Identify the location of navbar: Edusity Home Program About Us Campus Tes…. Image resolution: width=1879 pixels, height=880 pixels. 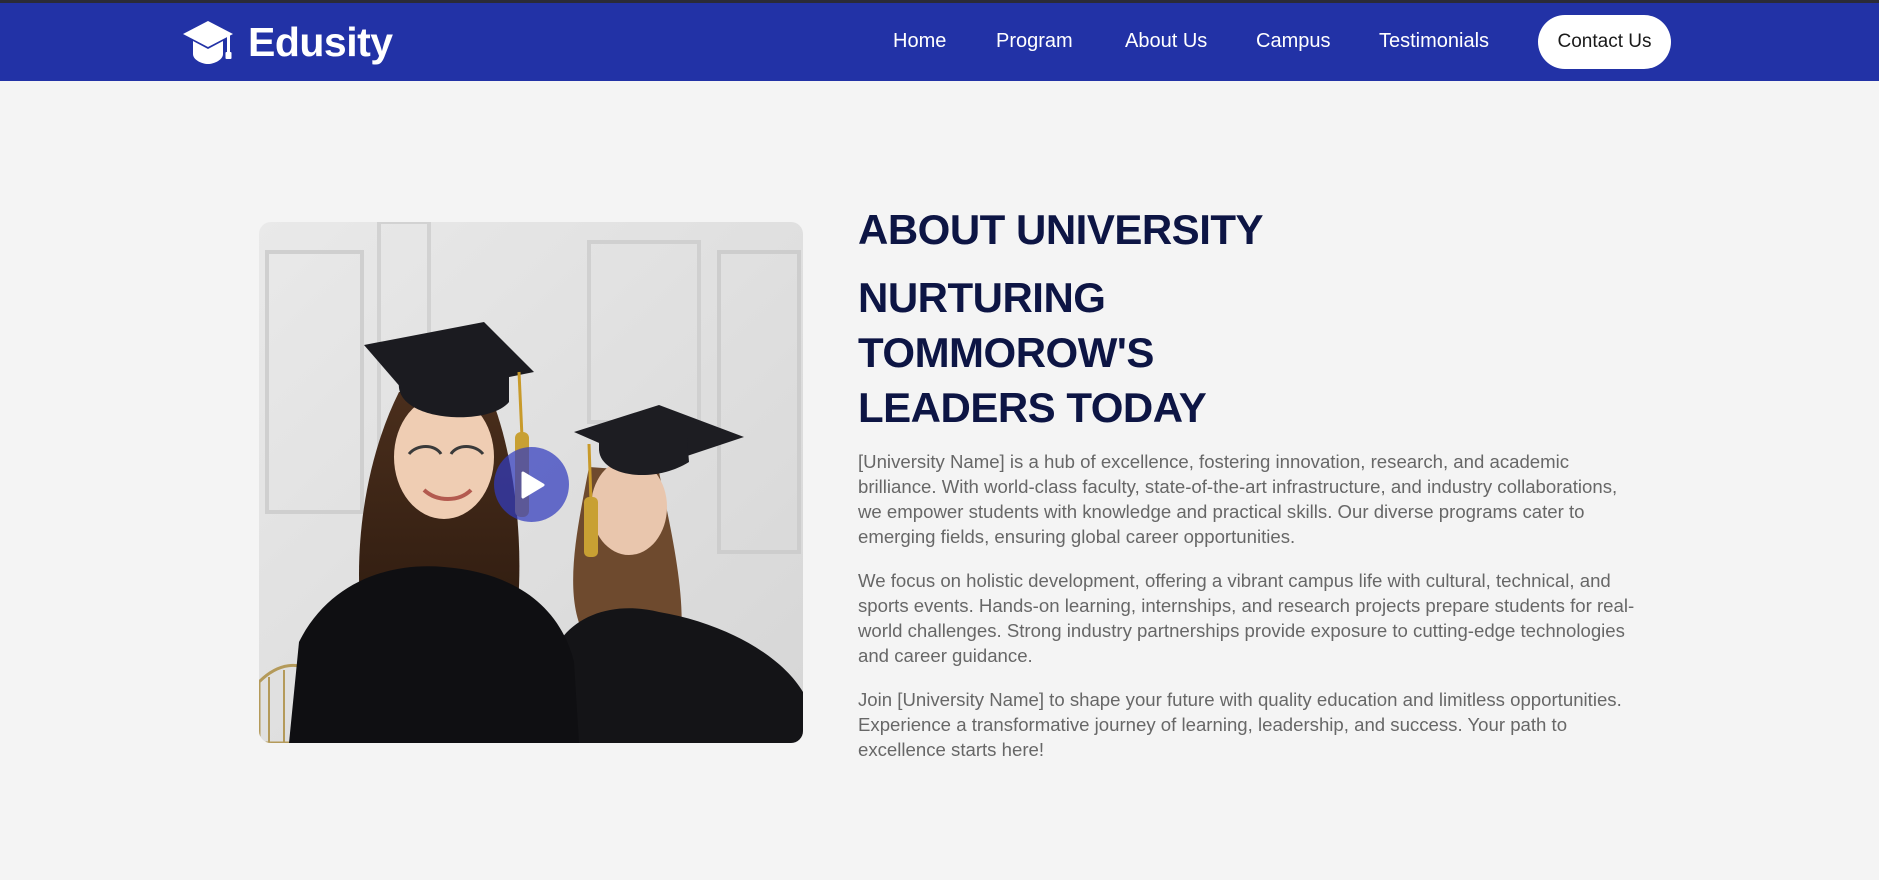
(939, 42).